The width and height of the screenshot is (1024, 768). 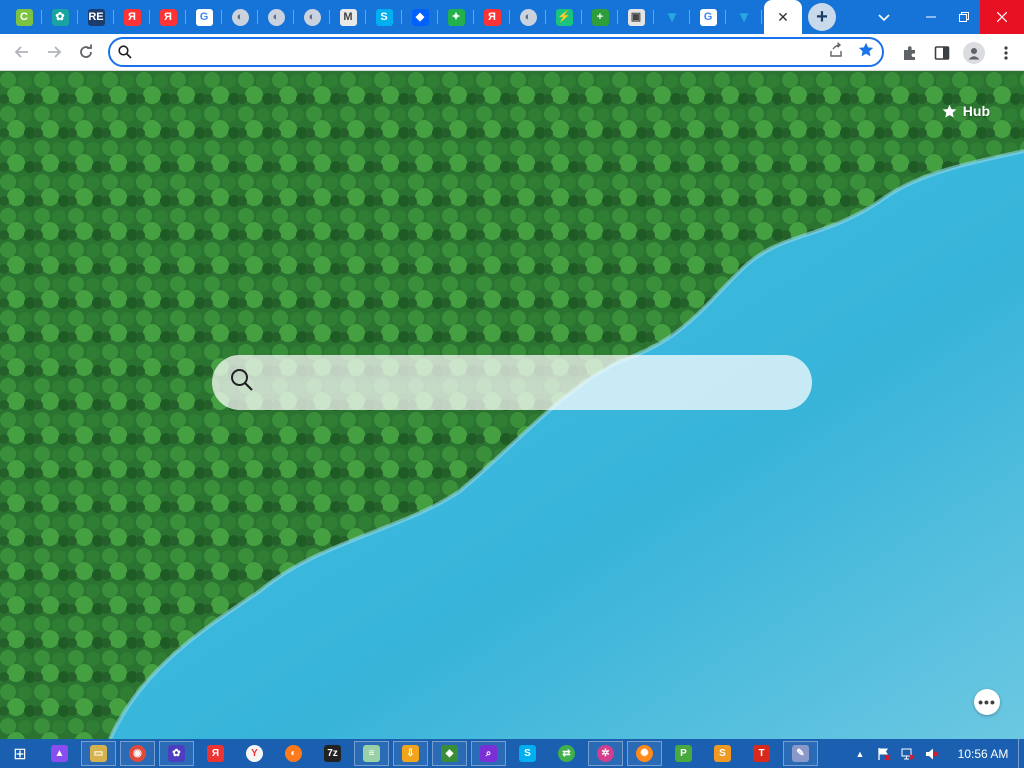 I want to click on google-icon: G, so click(x=204, y=17).